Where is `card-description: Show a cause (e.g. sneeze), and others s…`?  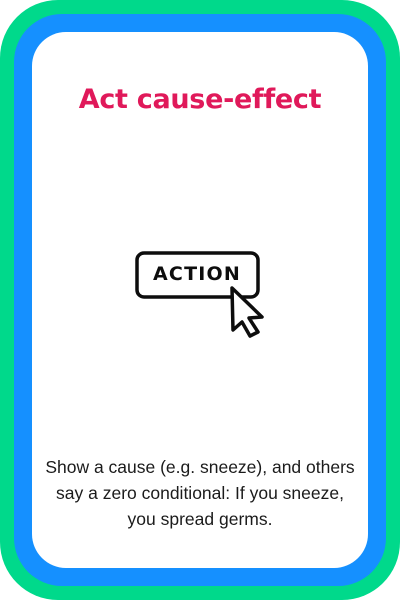
card-description: Show a cause (e.g. sneeze), and others s… is located at coordinates (200, 493).